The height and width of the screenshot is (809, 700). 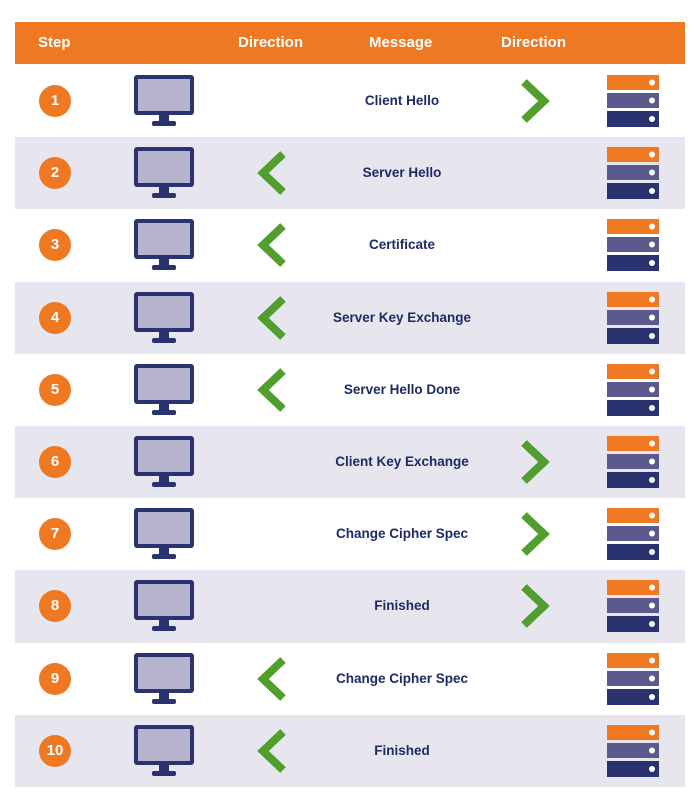 What do you see at coordinates (402, 317) in the screenshot?
I see `step-message: Server Key Exchange` at bounding box center [402, 317].